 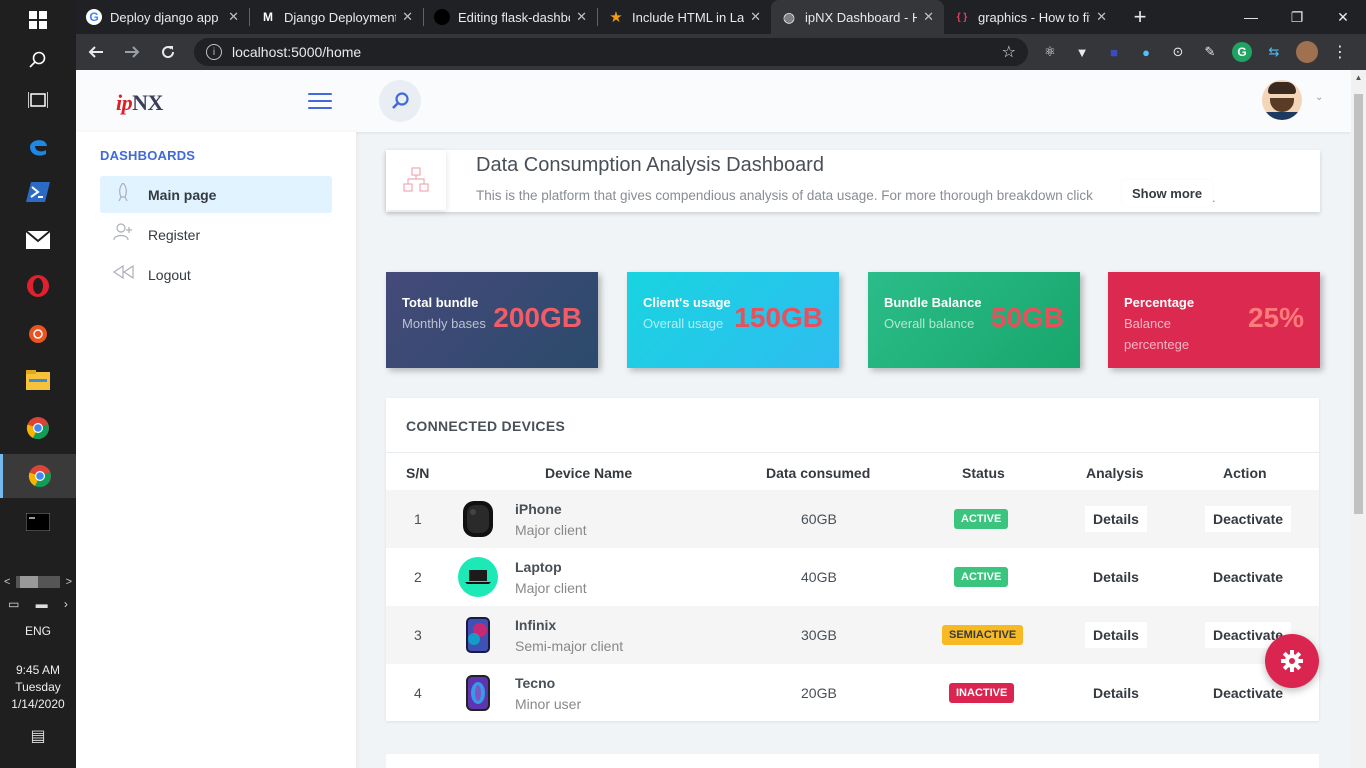 What do you see at coordinates (478, 577) in the screenshot?
I see `laptop-image` at bounding box center [478, 577].